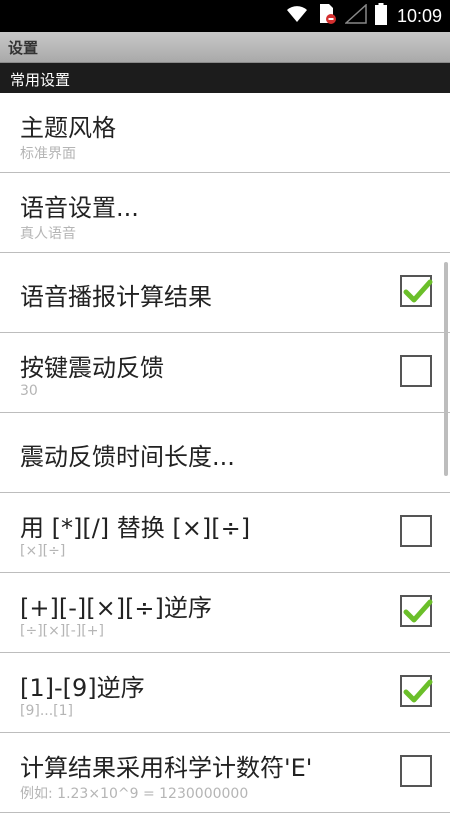 This screenshot has height=813, width=450. What do you see at coordinates (380, 16) in the screenshot?
I see `battery-icon` at bounding box center [380, 16].